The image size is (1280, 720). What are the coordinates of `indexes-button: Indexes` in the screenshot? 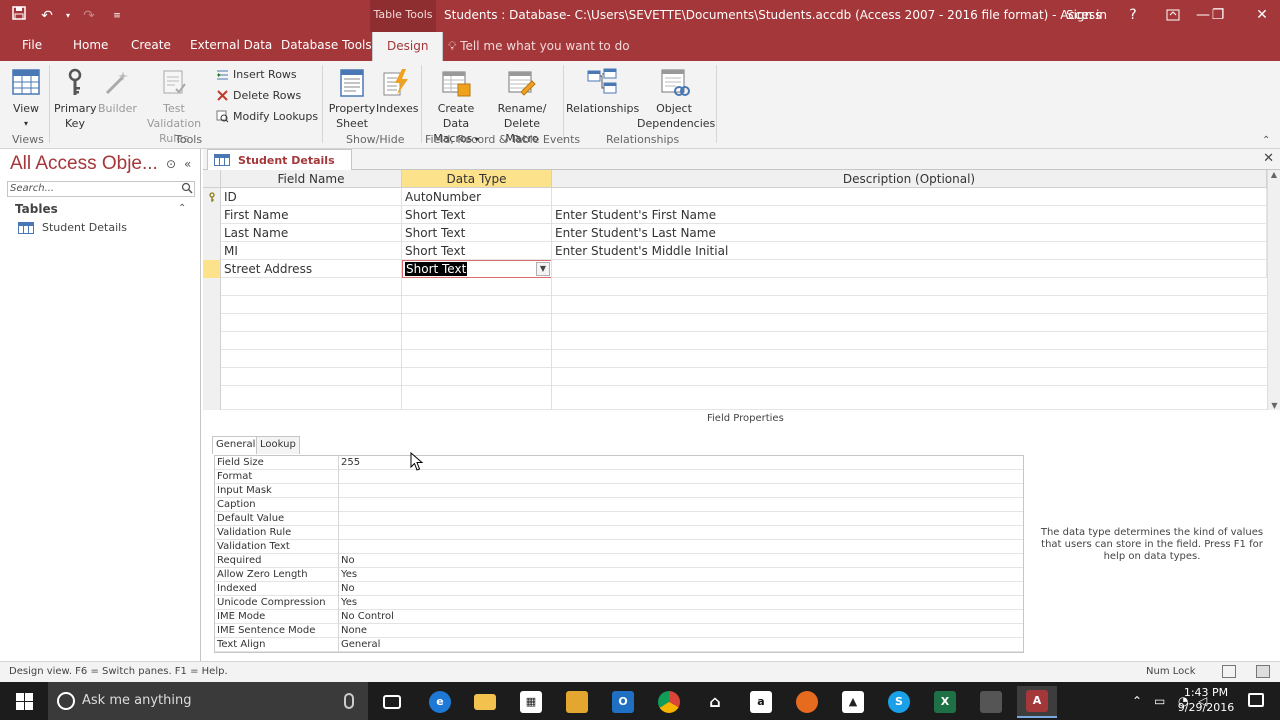 It's located at (397, 91).